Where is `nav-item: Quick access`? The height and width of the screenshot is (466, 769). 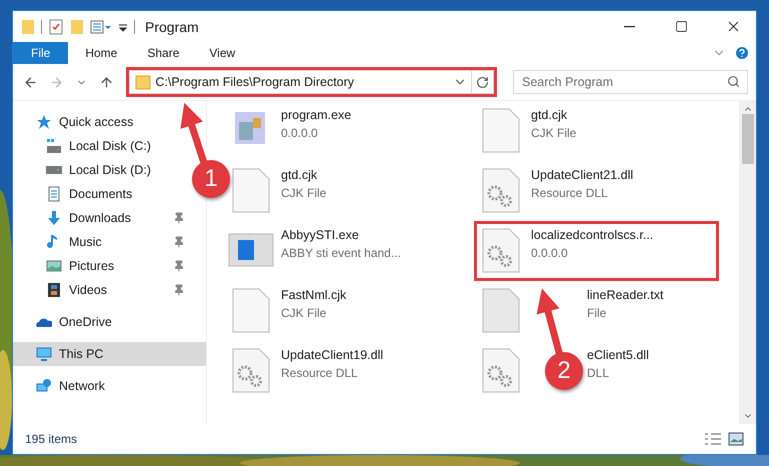
nav-item: Quick access is located at coordinates (101, 122).